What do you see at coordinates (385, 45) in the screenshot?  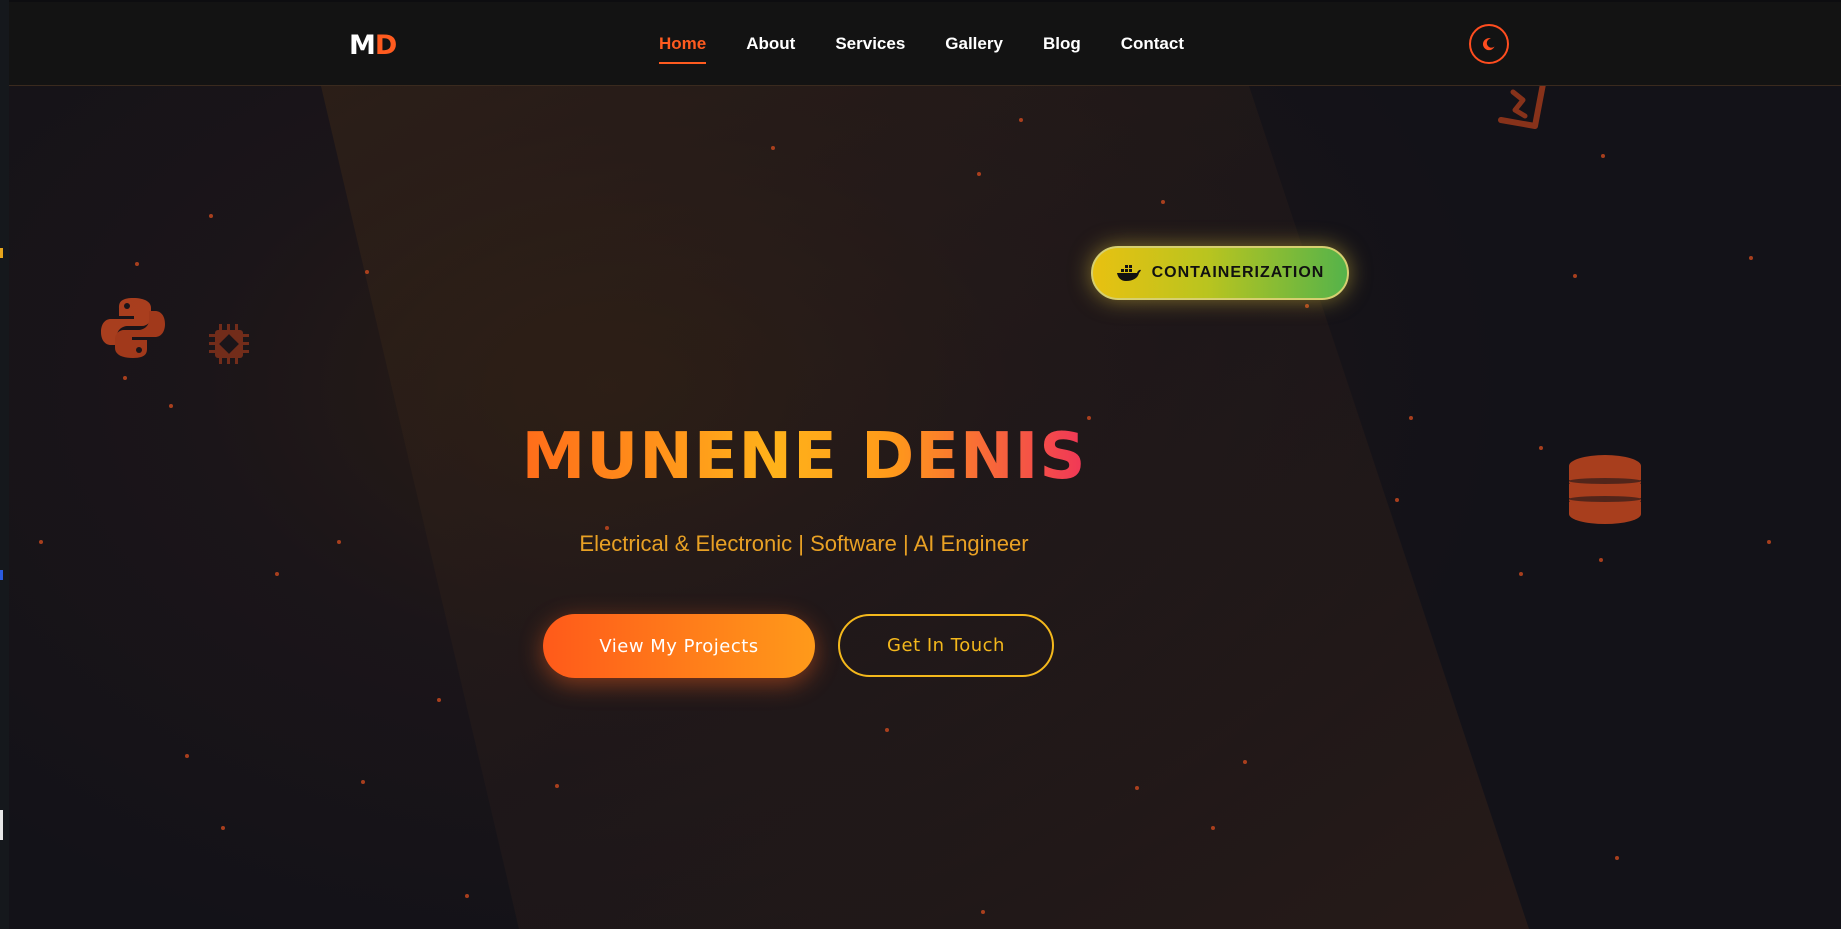 I see `logo-letter-d: D` at bounding box center [385, 45].